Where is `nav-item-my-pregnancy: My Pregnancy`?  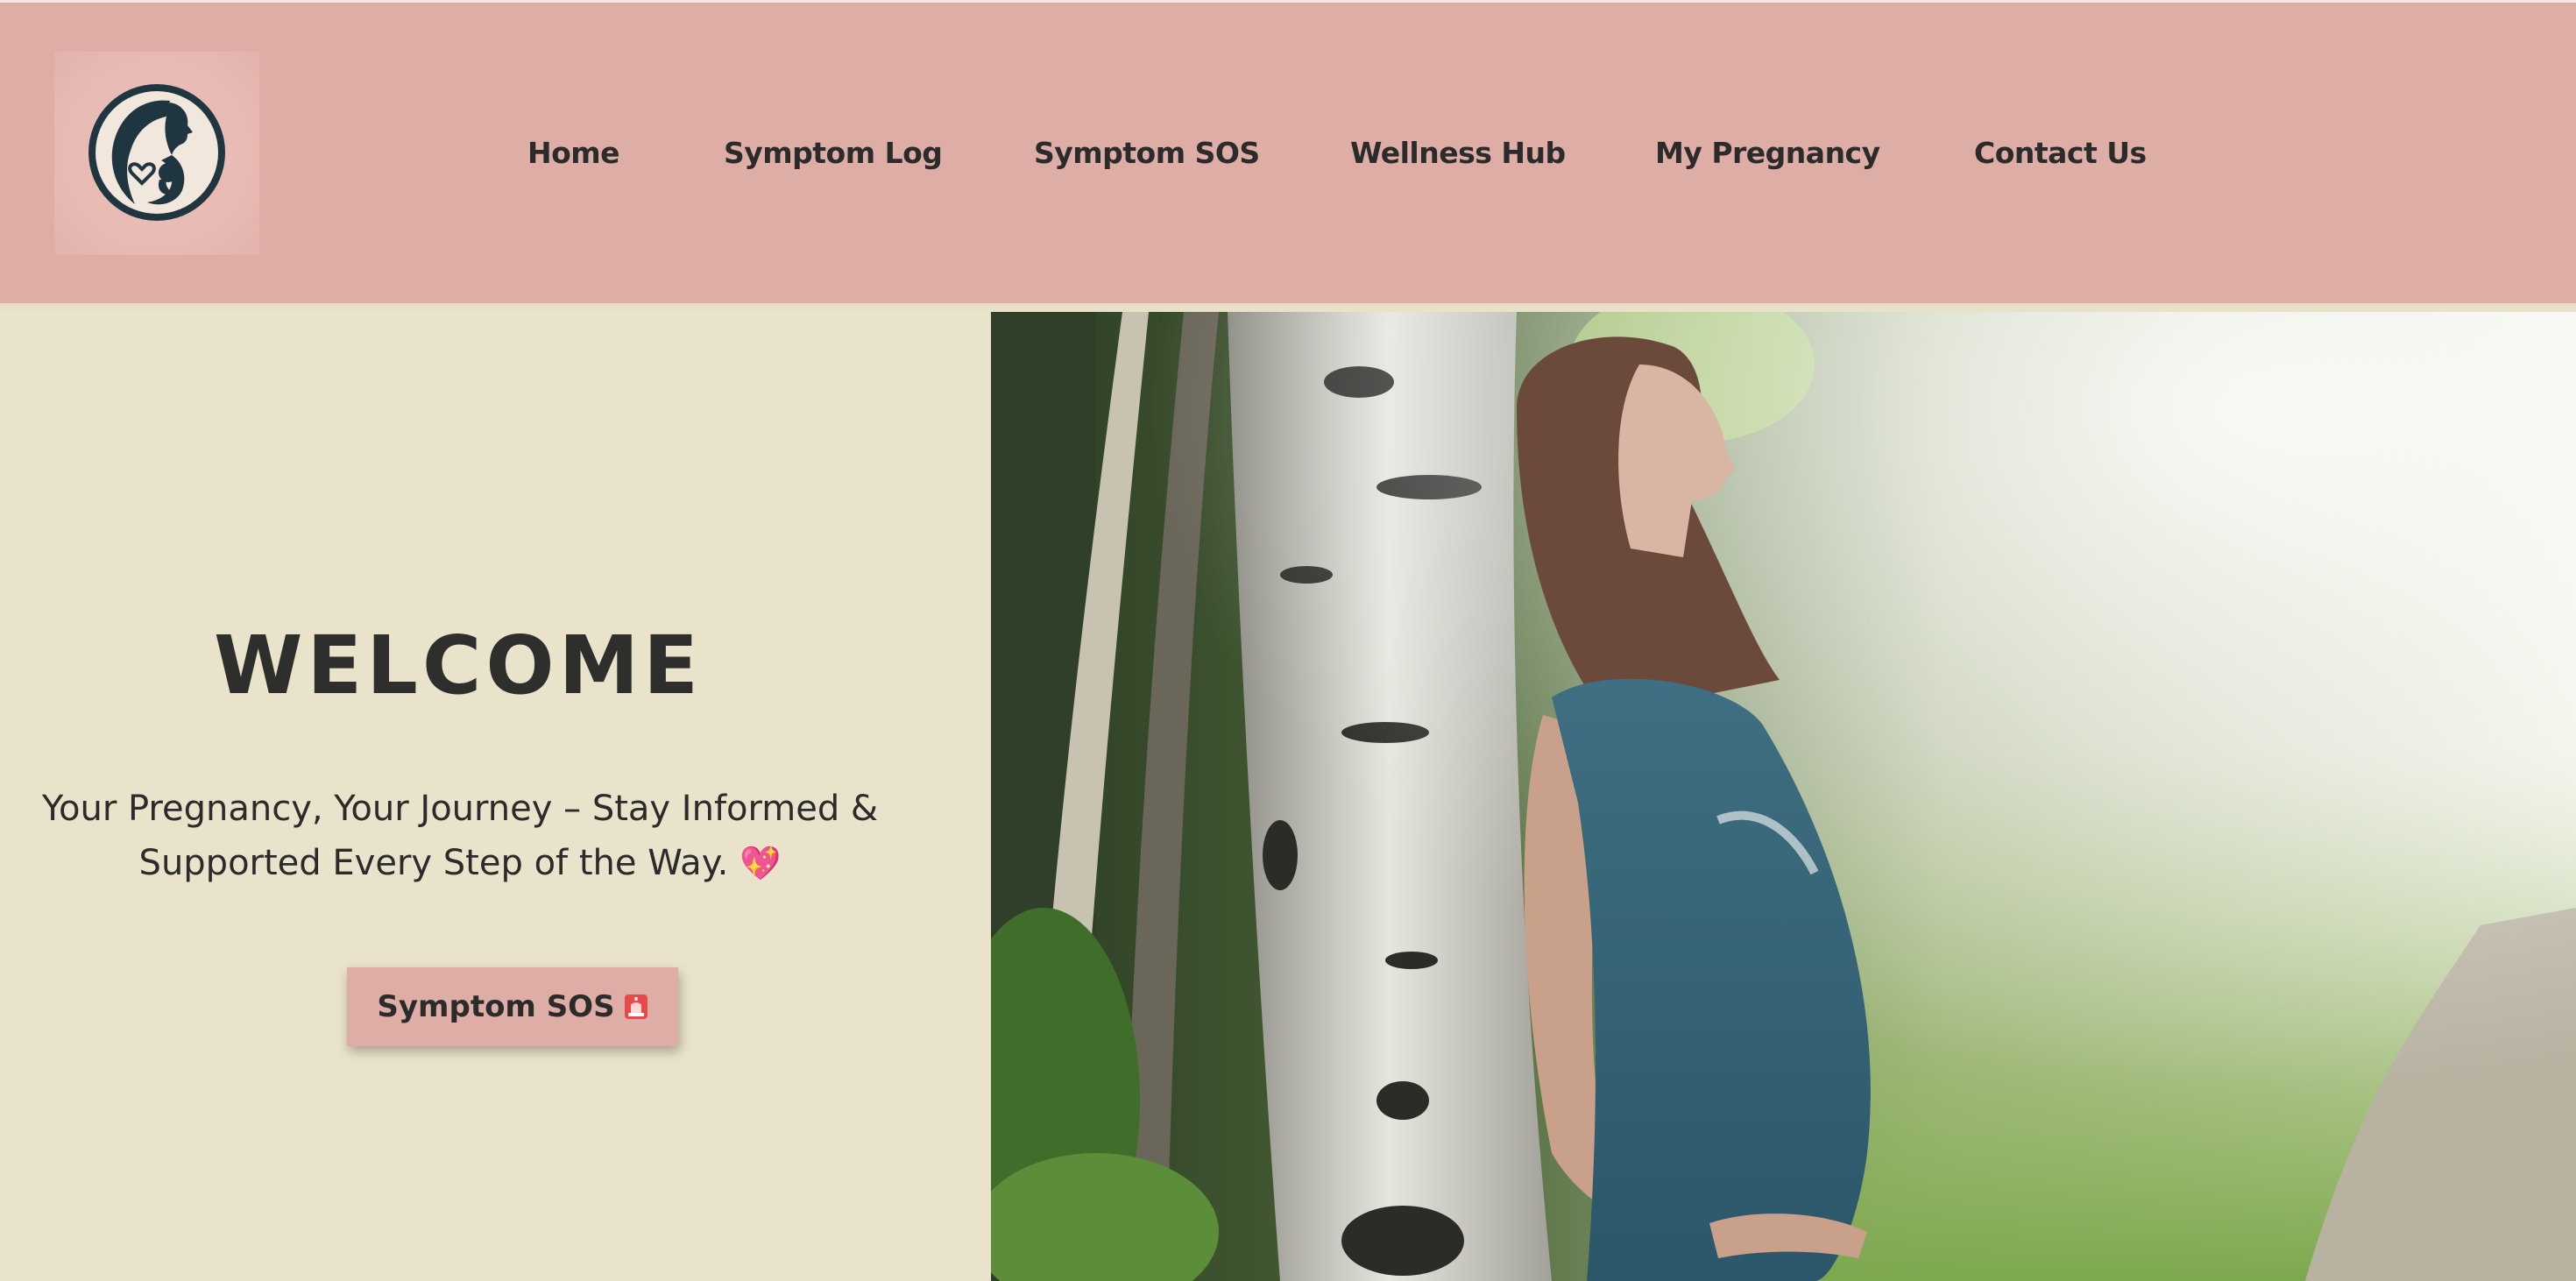
nav-item-my-pregnancy: My Pregnancy is located at coordinates (1767, 153).